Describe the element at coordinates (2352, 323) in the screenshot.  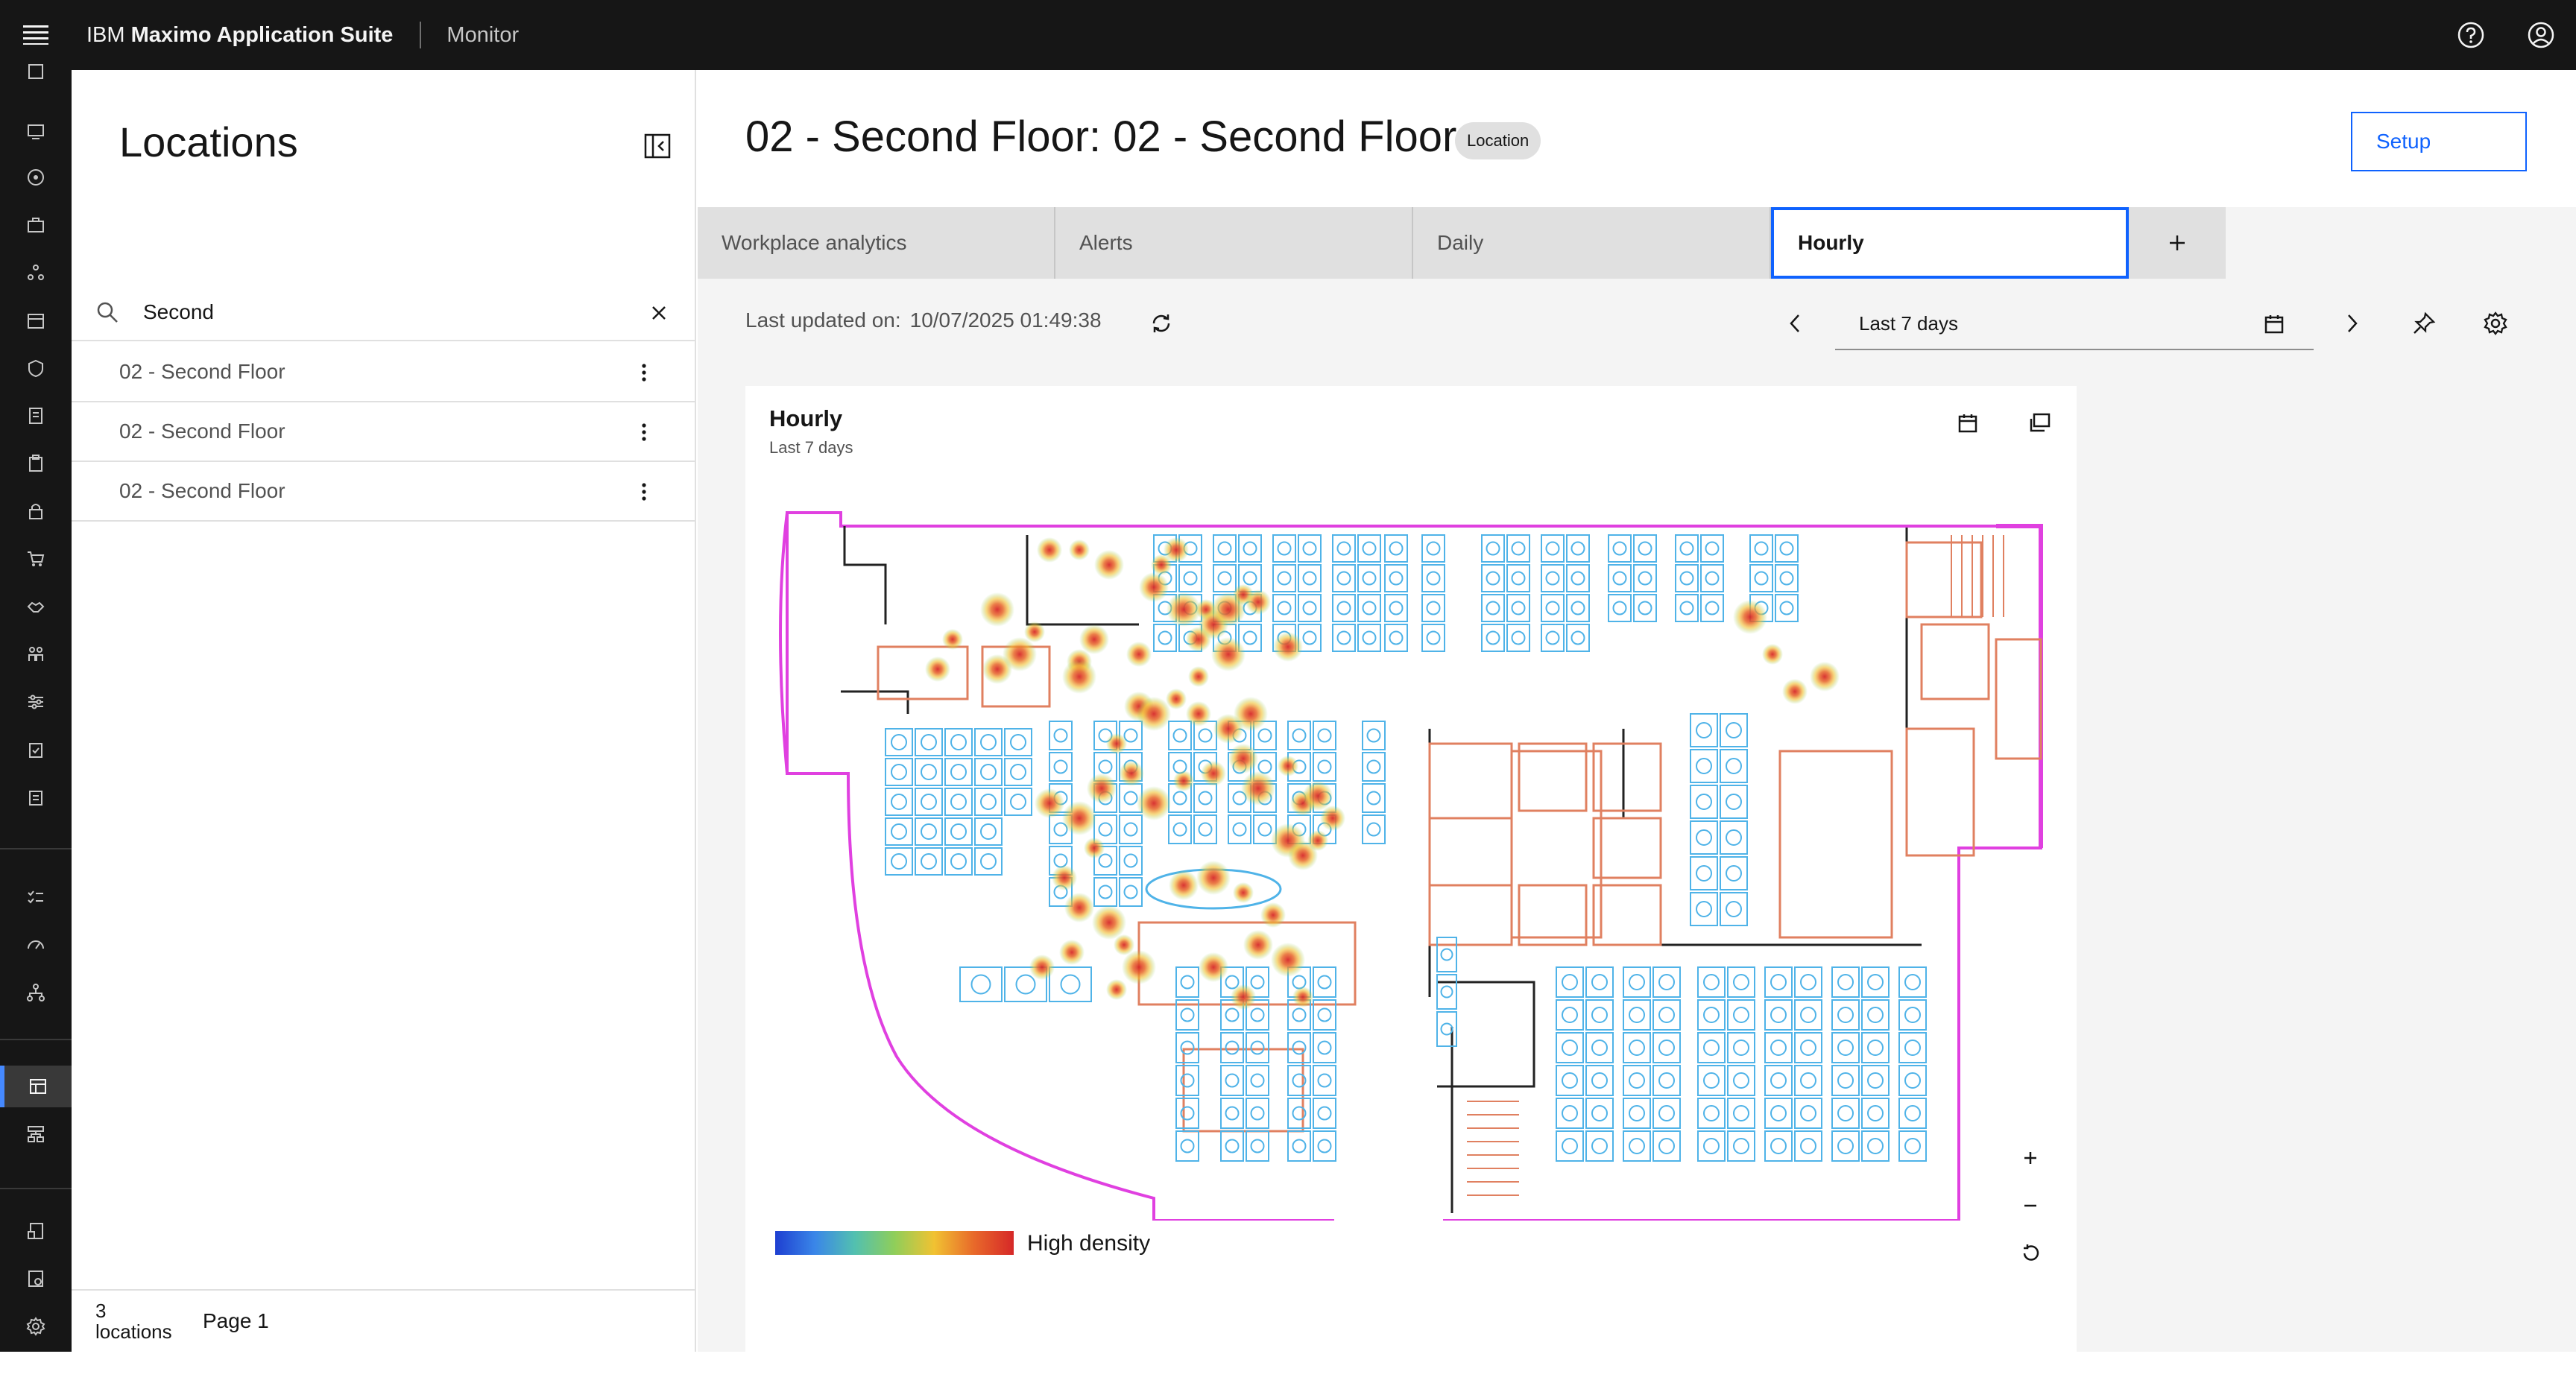
I see `chevron-right-icon` at that location.